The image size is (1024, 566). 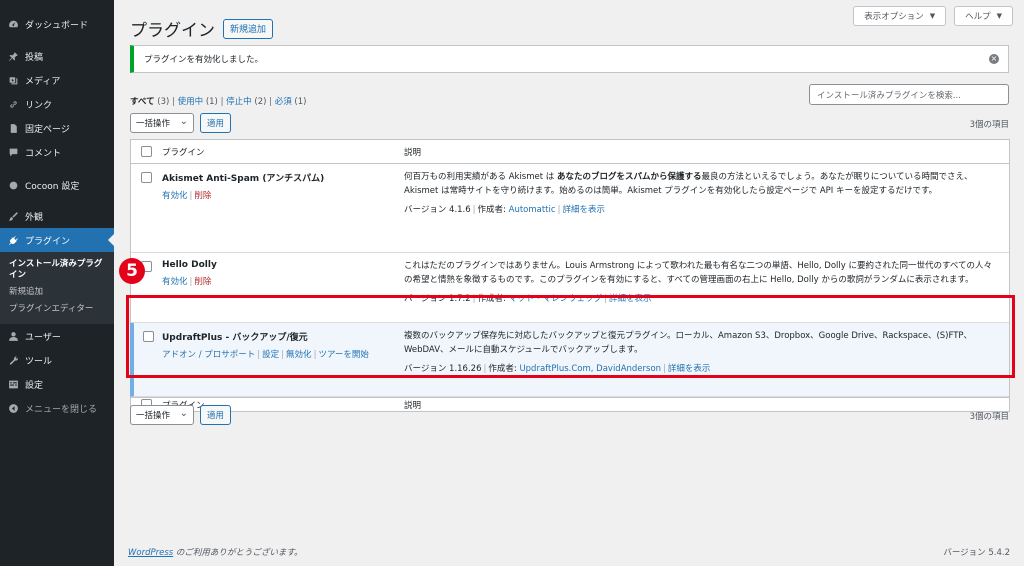 What do you see at coordinates (13, 240) in the screenshot?
I see `plugin-icon` at bounding box center [13, 240].